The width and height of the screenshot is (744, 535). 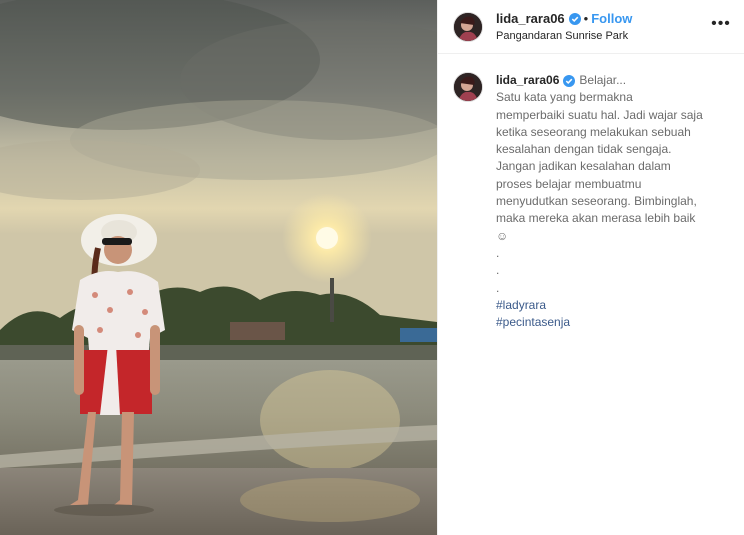 I want to click on caption-line: Jangan jadikan kesalahan dalam, so click(x=583, y=166).